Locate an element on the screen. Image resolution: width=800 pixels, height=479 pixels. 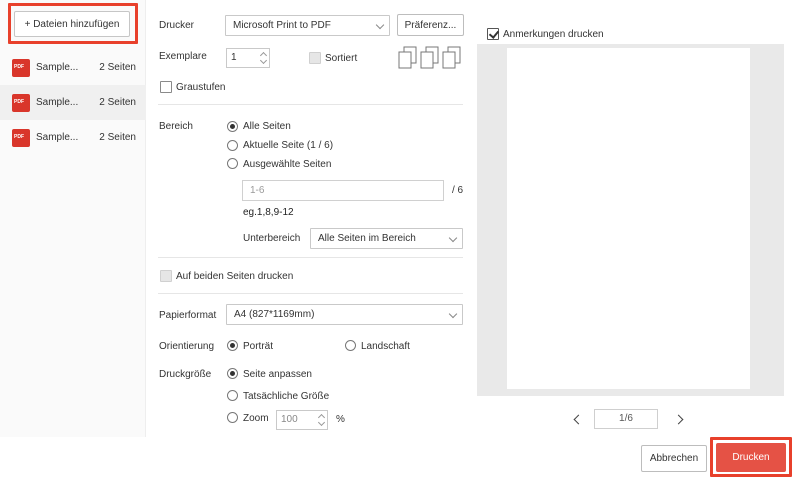
next-page-icon is located at coordinates (680, 419).